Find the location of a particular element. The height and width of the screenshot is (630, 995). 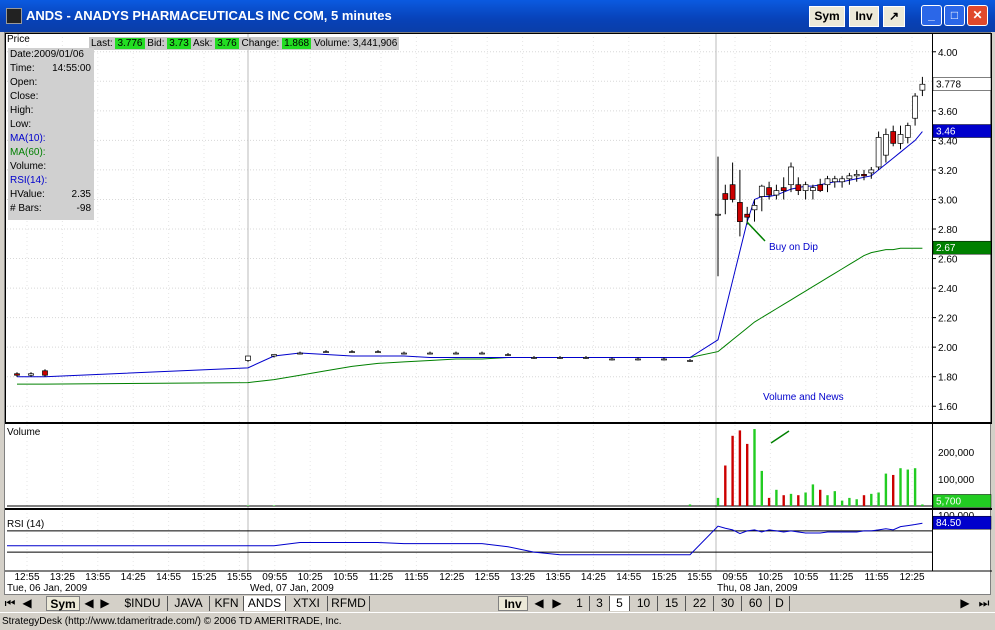

prev-icon: ◀ is located at coordinates (27, 603).